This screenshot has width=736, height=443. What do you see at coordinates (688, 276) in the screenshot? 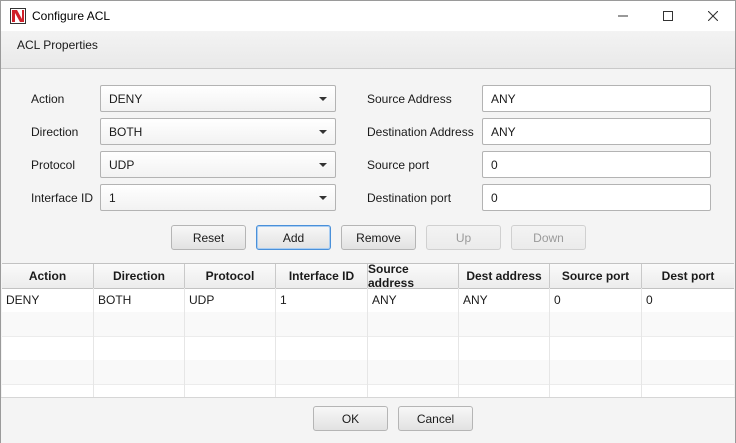
I see `column-header-dest-port: Dest port` at bounding box center [688, 276].